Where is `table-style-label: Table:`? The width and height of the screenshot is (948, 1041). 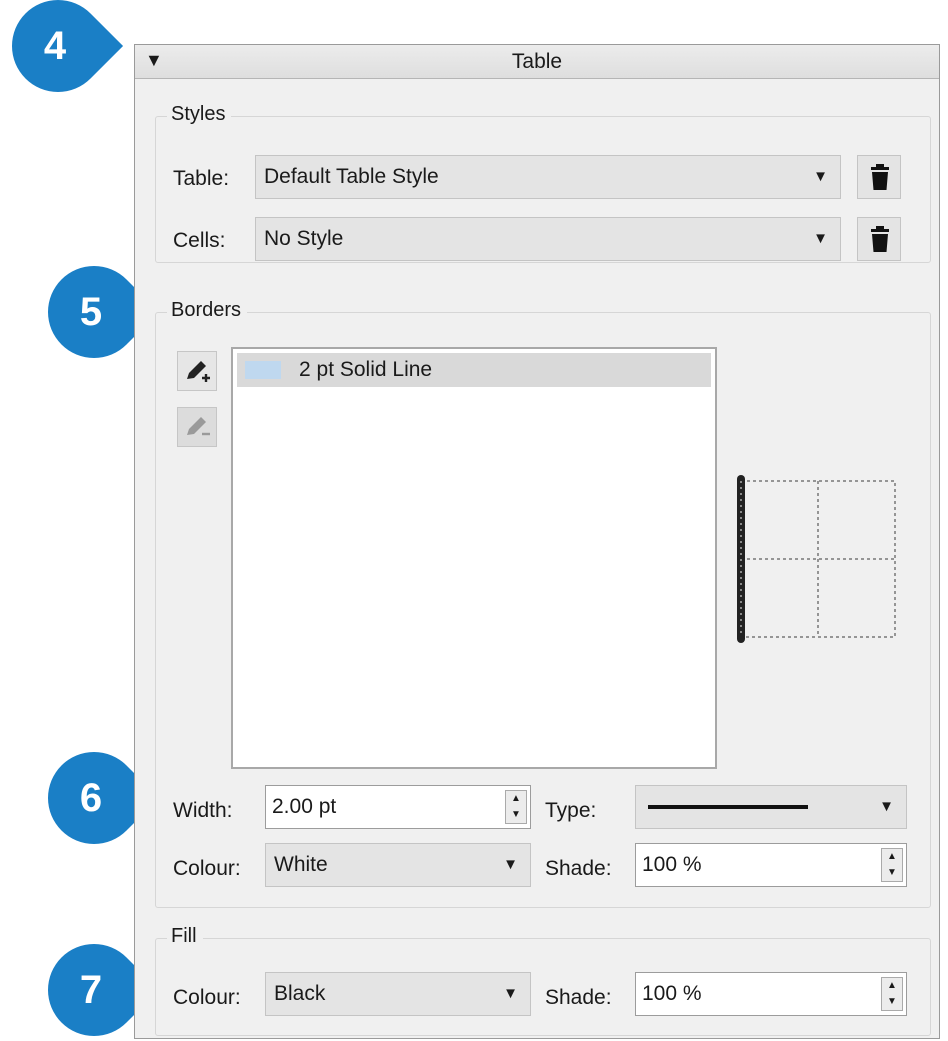
table-style-label: Table: is located at coordinates (201, 178).